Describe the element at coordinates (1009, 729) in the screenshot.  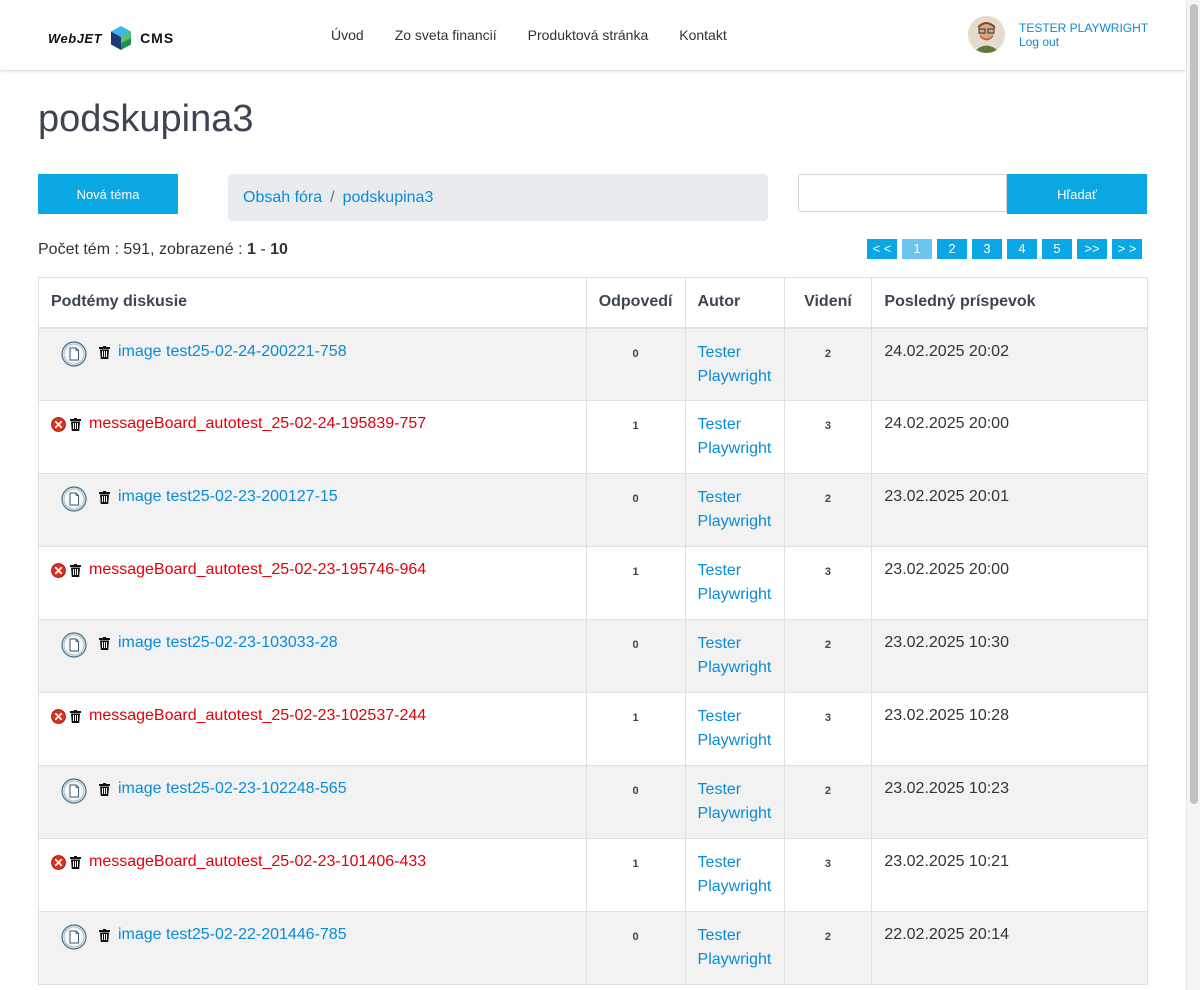
I see `last-post-date: 23.02.2025 10:28` at that location.